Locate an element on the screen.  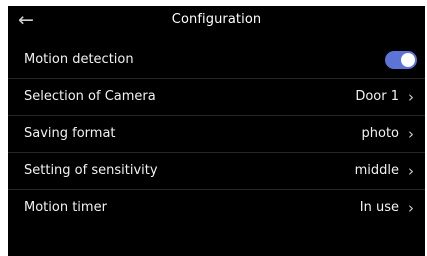
setting-row-motion-detection: Motion detection is located at coordinates (216, 60).